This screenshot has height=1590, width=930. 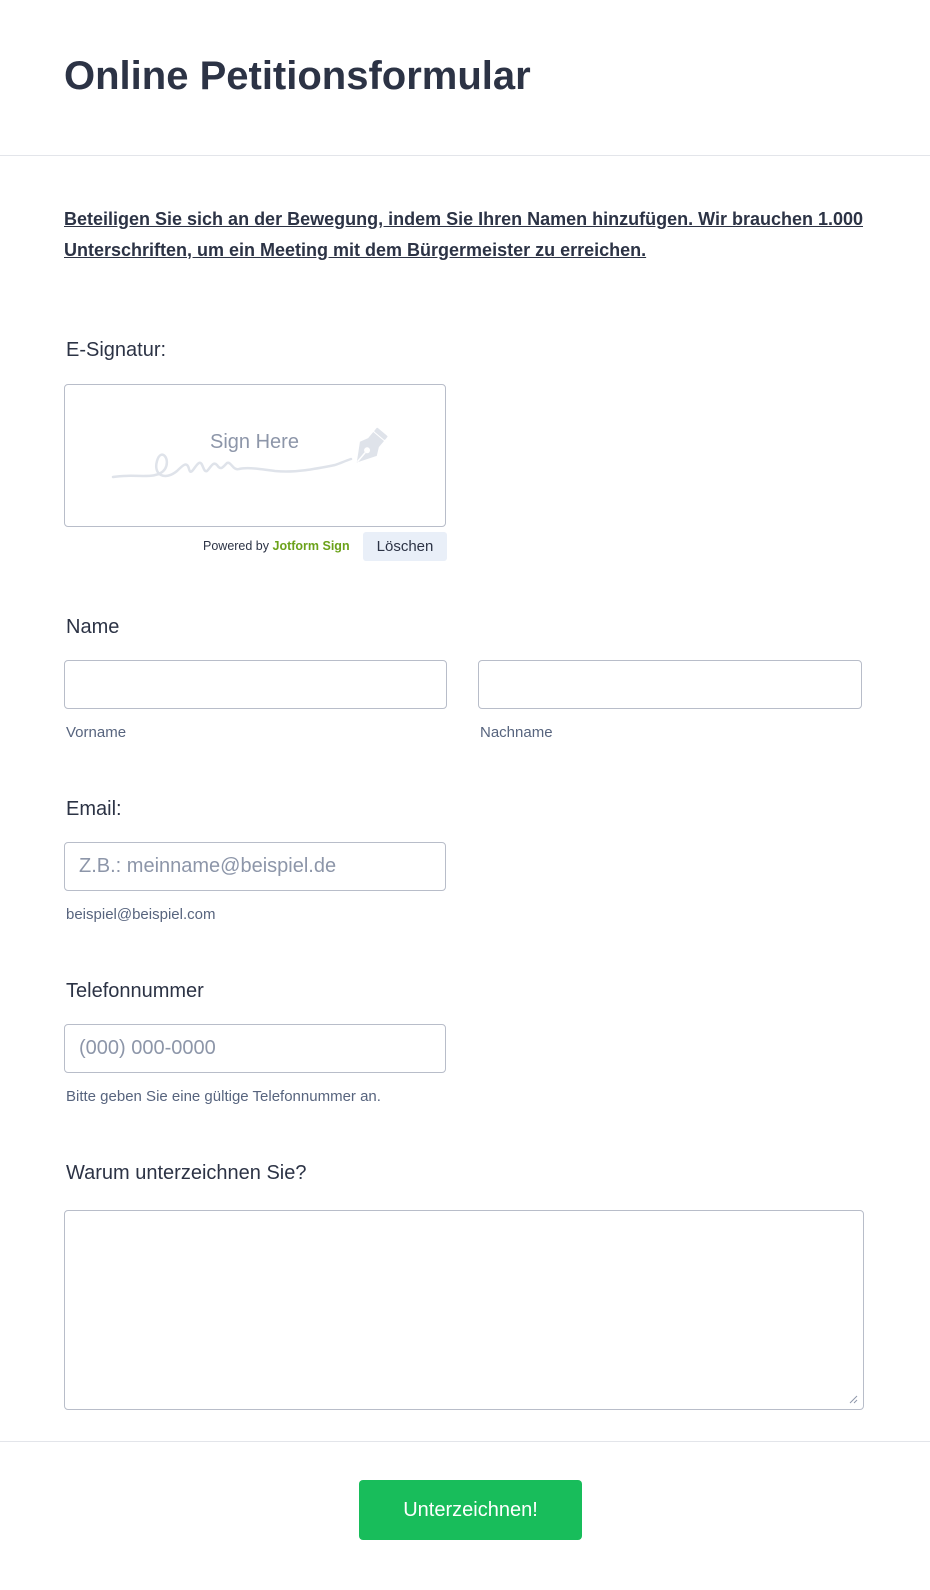 I want to click on last-name-sublabel: Nachname, so click(x=516, y=732).